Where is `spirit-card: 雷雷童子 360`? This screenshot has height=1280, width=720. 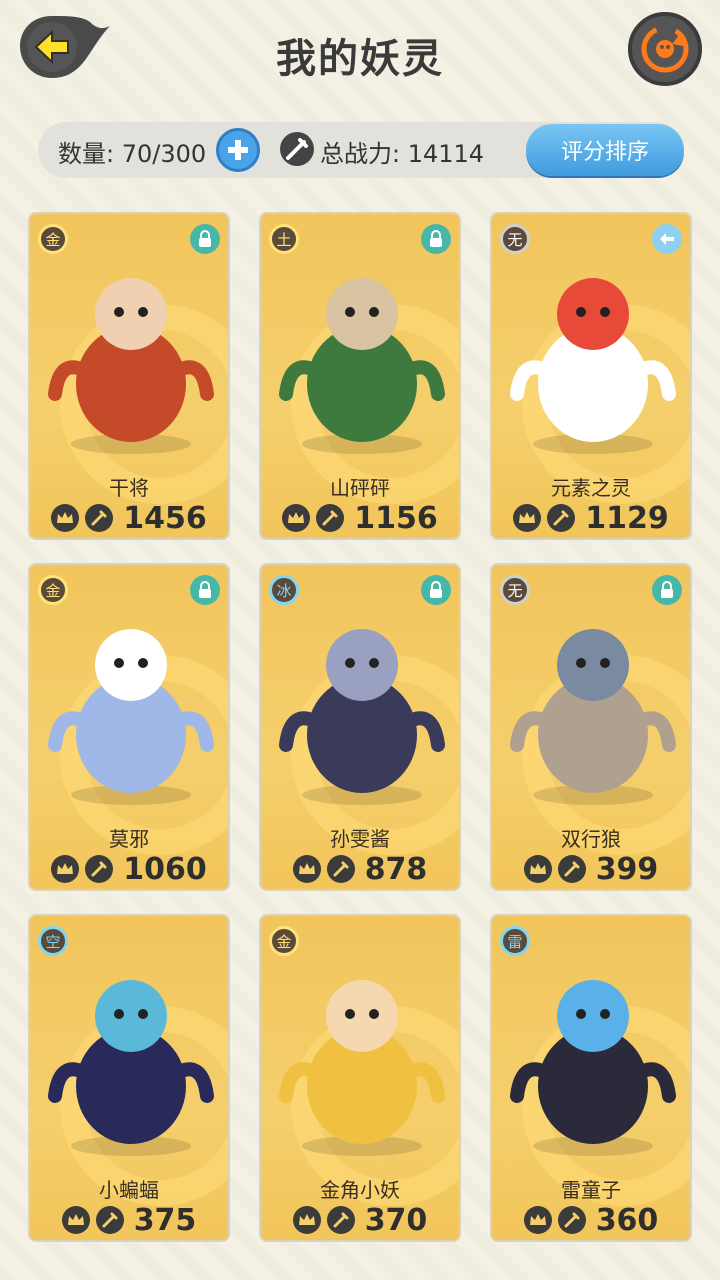
spirit-card: 雷雷童子 360 is located at coordinates (591, 1078).